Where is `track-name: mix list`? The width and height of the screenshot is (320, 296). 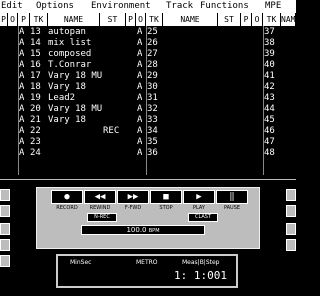 track-name: mix list is located at coordinates (69, 43).